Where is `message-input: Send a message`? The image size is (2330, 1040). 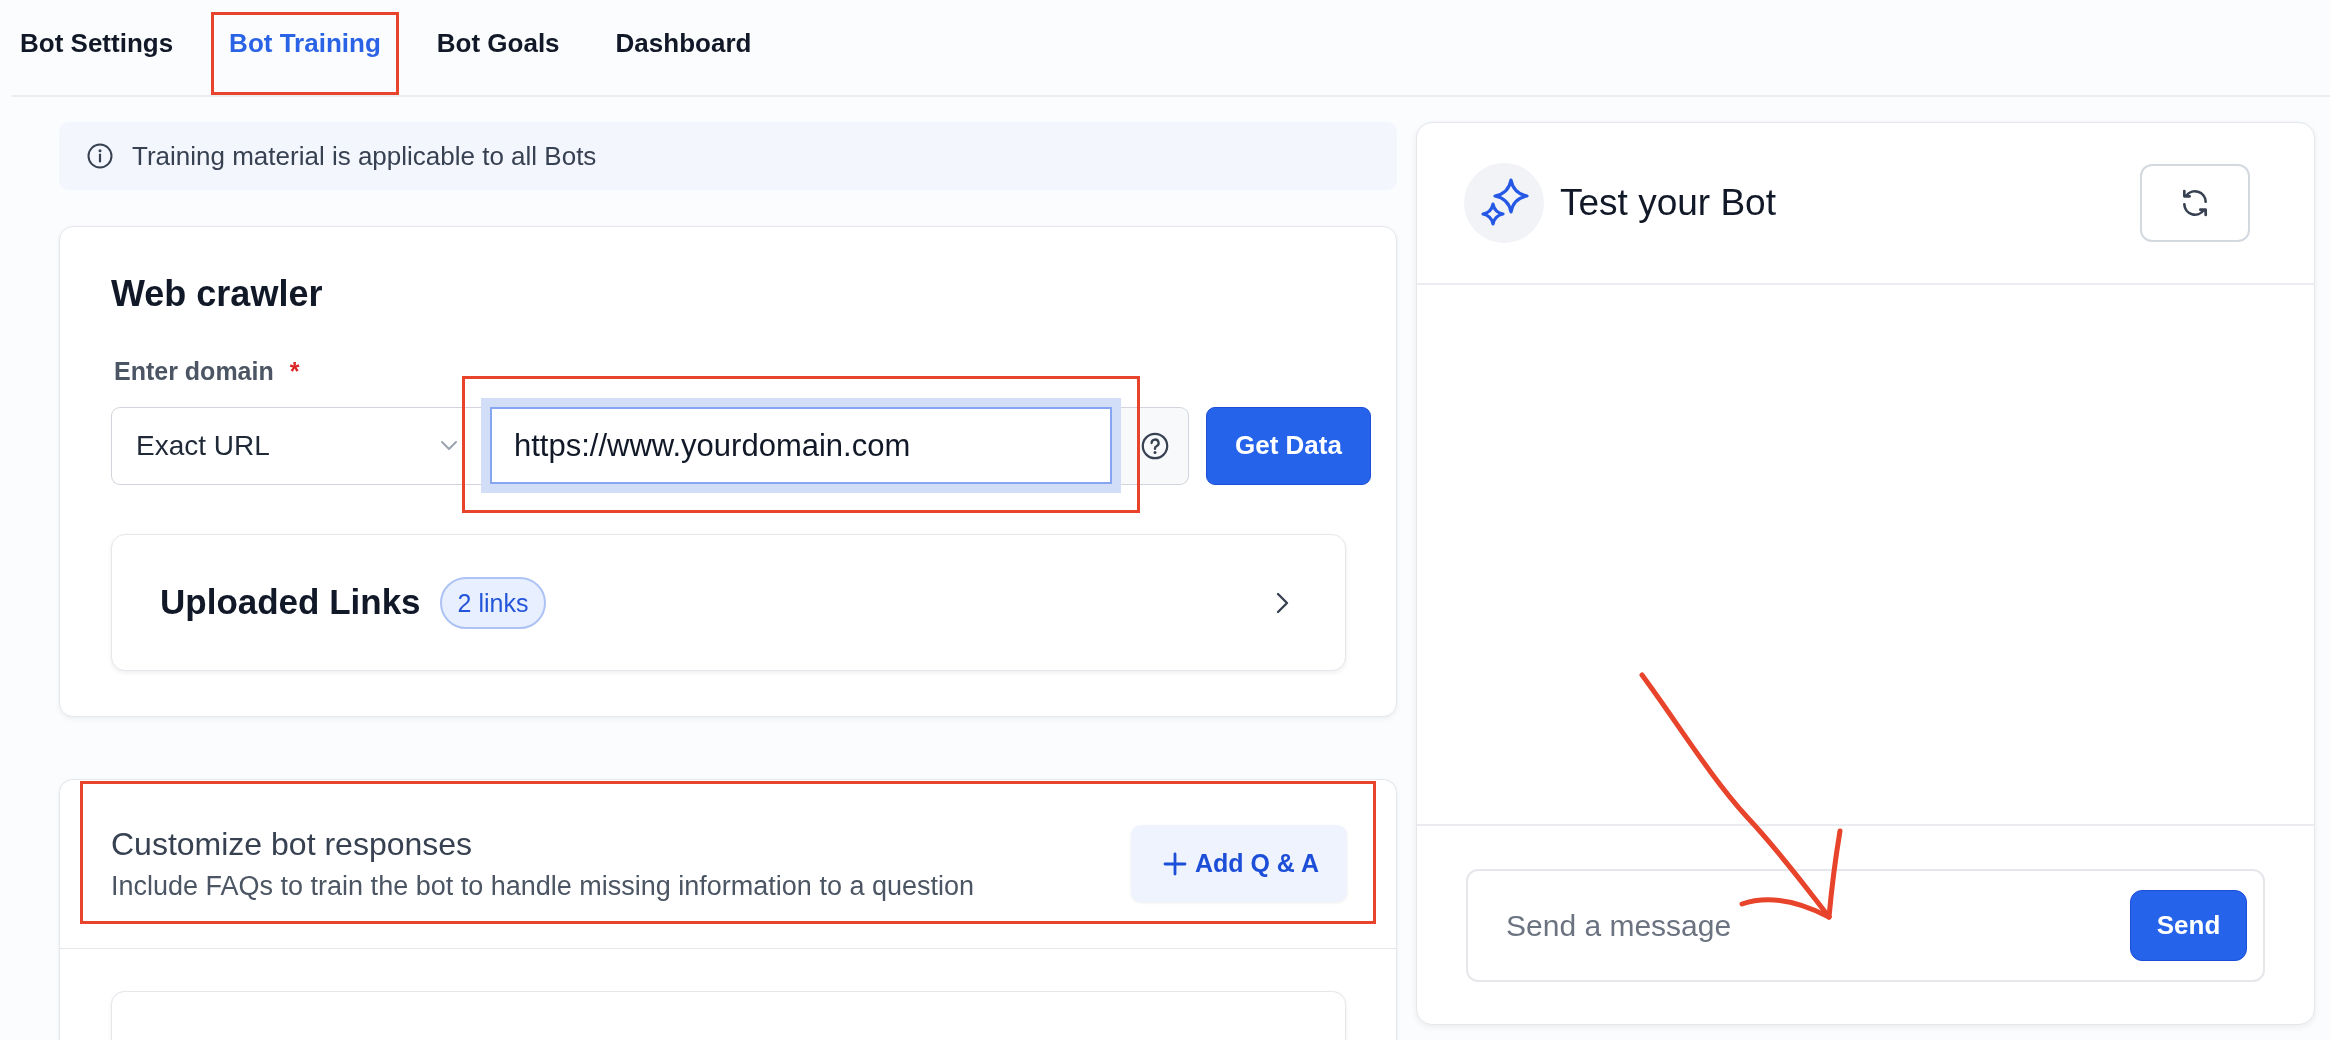
message-input: Send a message is located at coordinates (1799, 925).